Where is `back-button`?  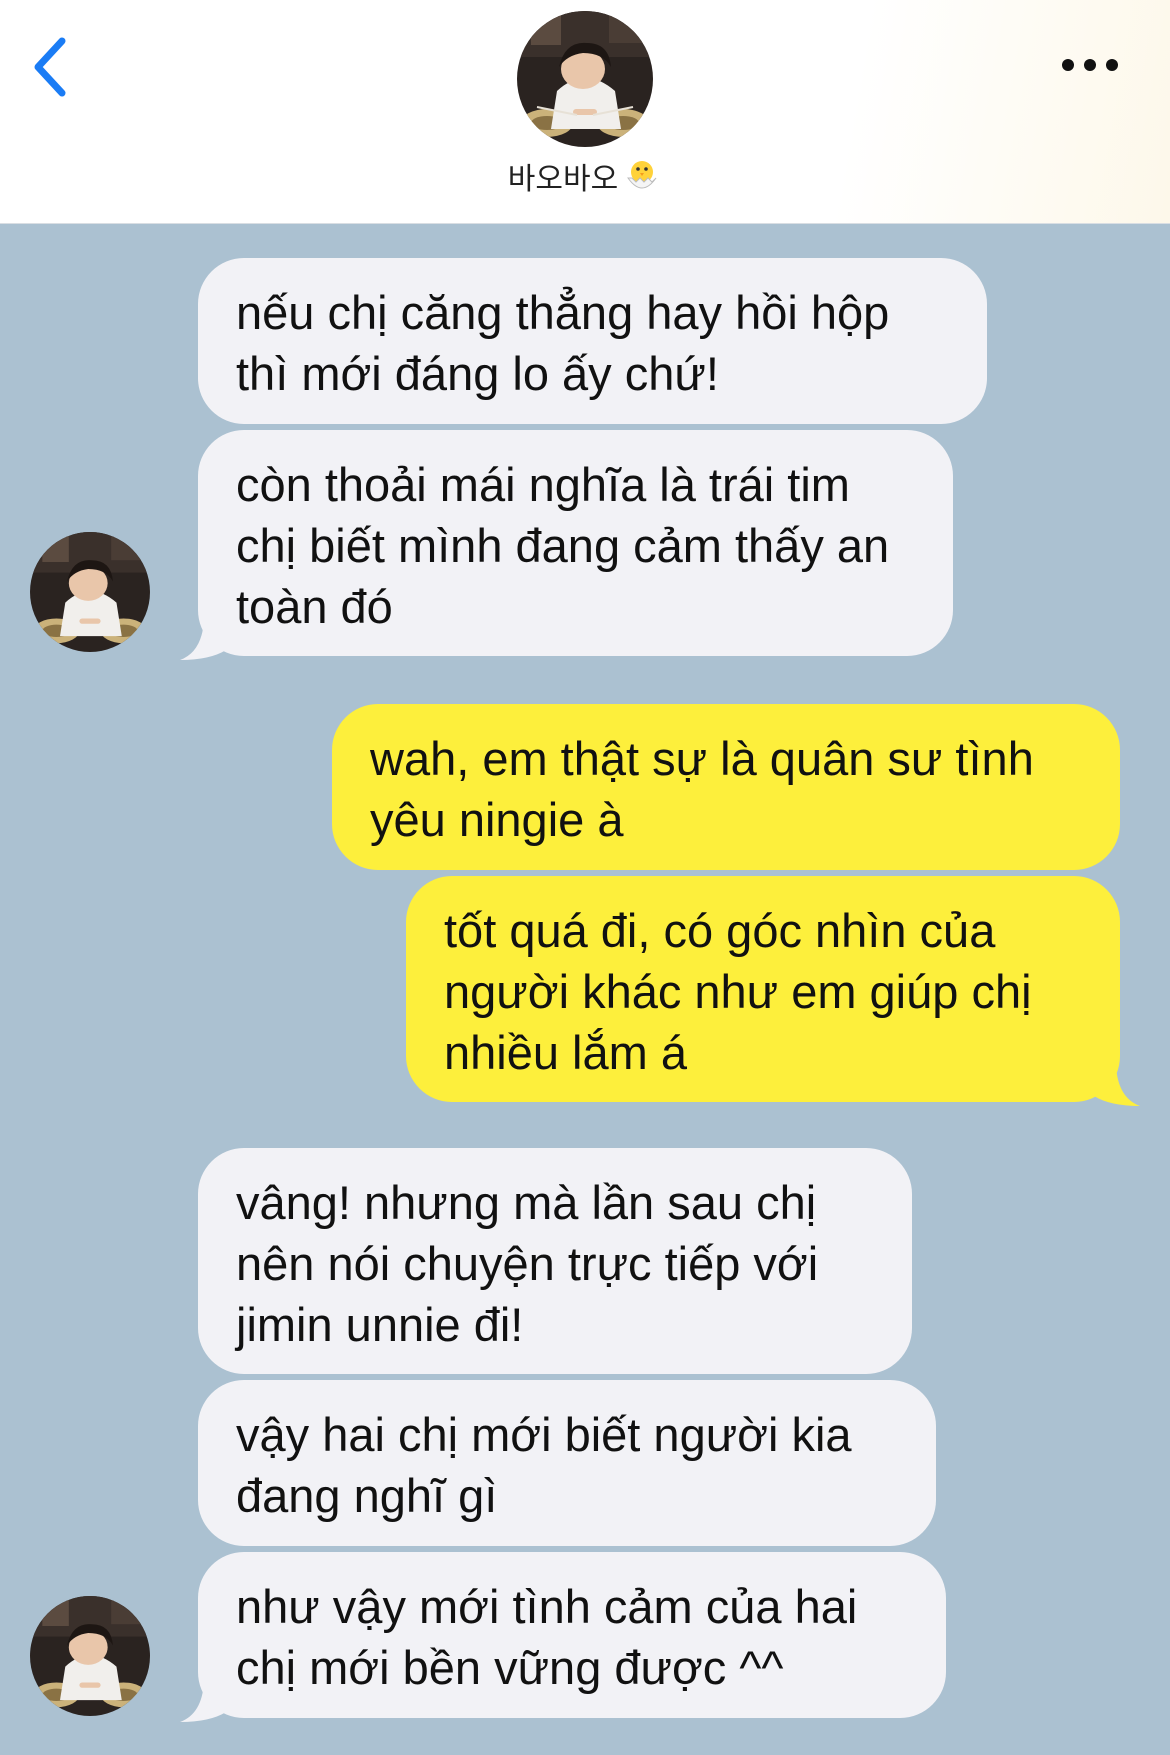 back-button is located at coordinates (50, 67).